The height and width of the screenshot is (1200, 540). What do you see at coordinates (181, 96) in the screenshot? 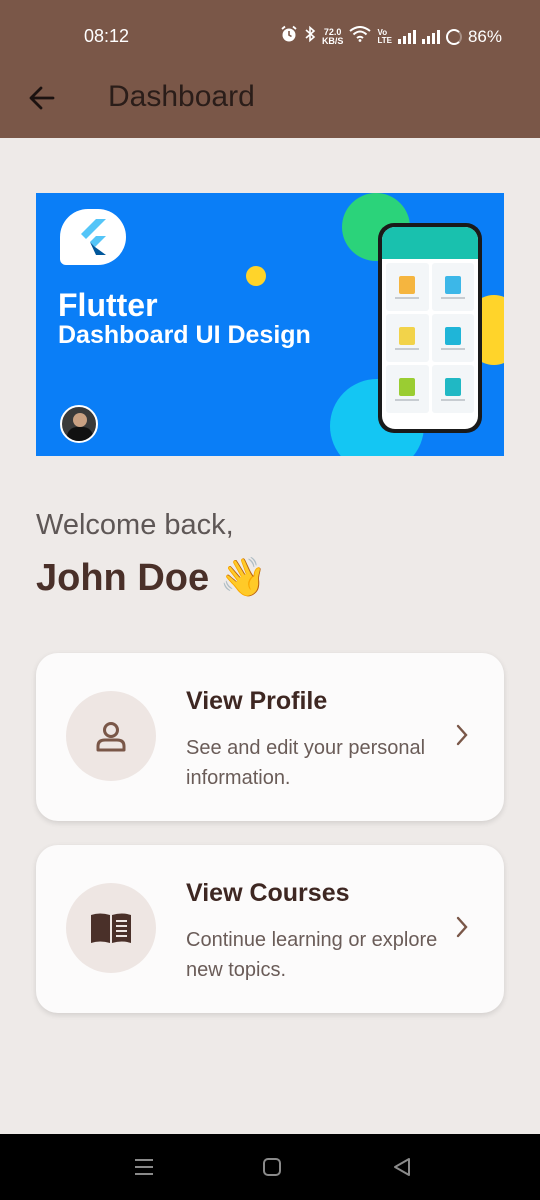
I see `page-title: Dashboard` at bounding box center [181, 96].